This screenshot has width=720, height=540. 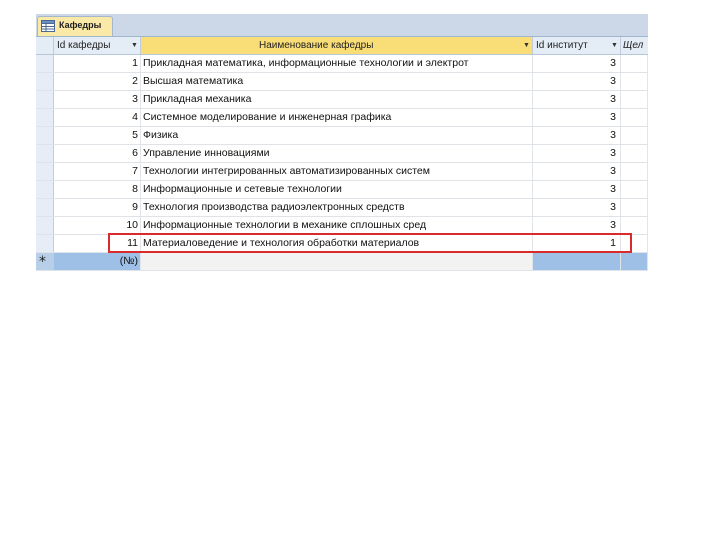 I want to click on column-header-name: Наименование кафедры ▼, so click(x=337, y=46).